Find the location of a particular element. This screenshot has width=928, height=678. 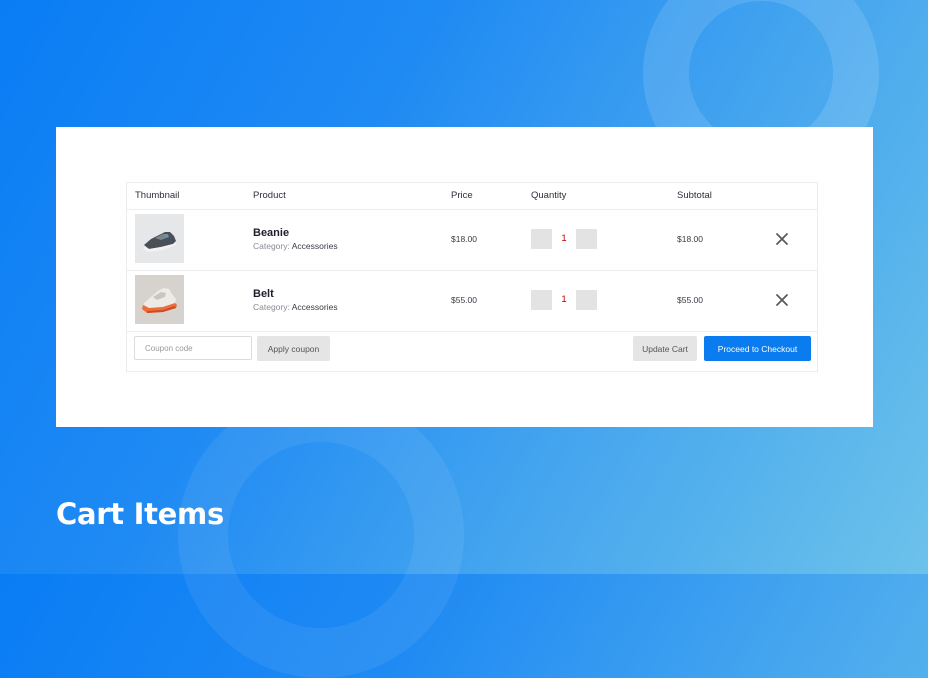

product-subtotal: $55.00 is located at coordinates (690, 300).